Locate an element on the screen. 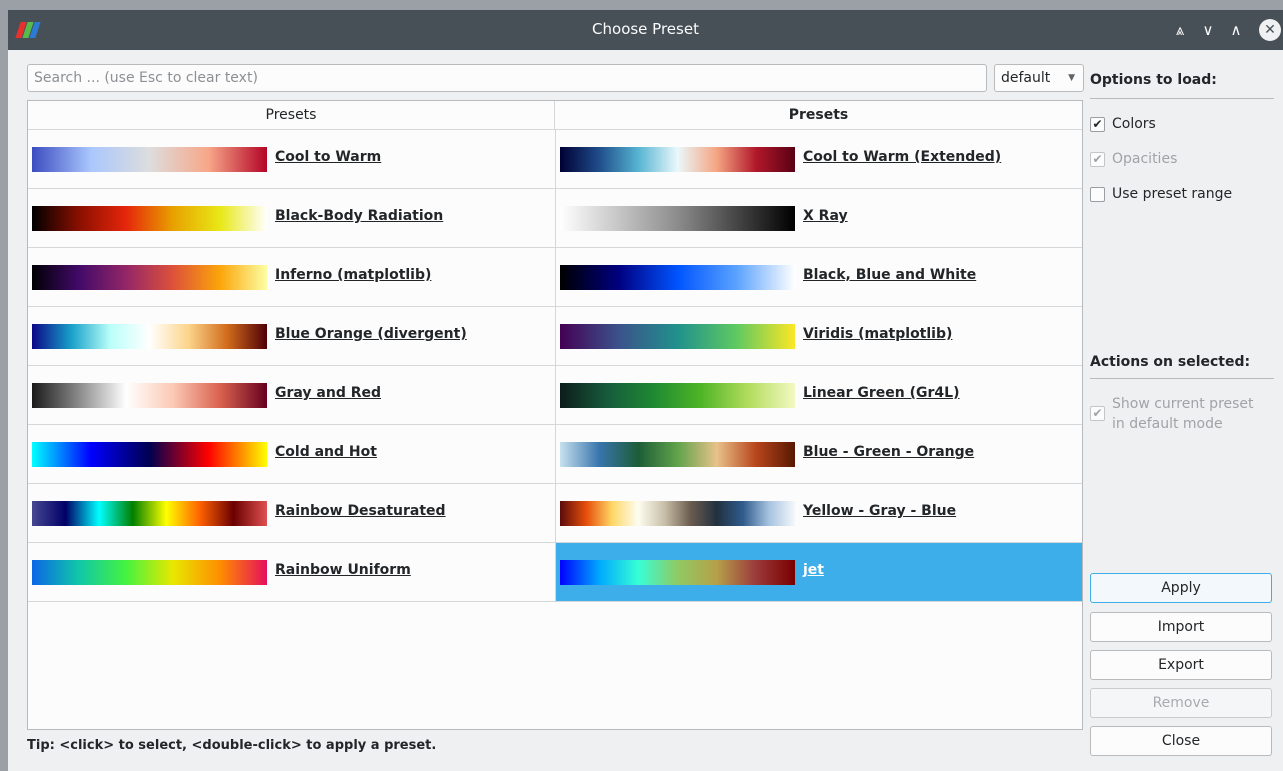  preset-name: X Ray is located at coordinates (825, 216).